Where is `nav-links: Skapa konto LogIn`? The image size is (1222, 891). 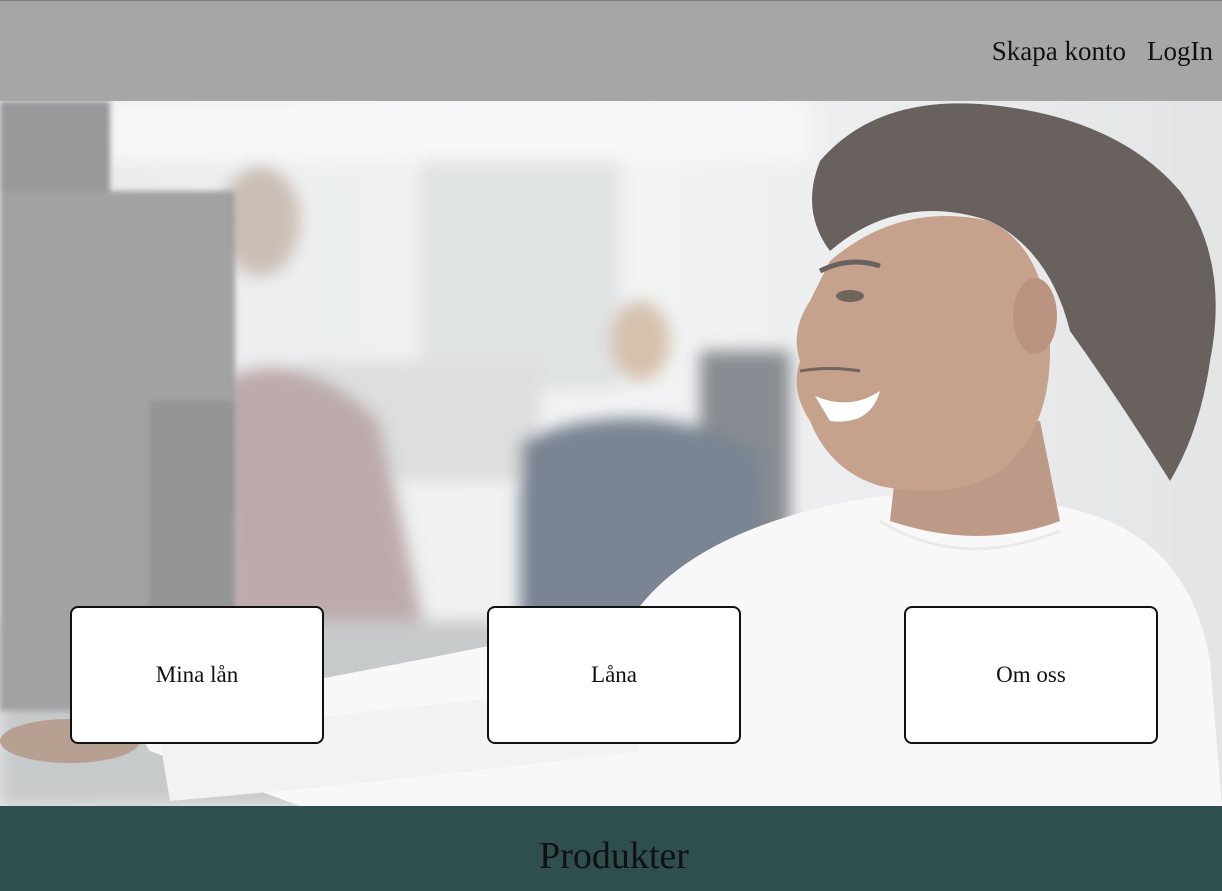 nav-links: Skapa konto LogIn is located at coordinates (1102, 51).